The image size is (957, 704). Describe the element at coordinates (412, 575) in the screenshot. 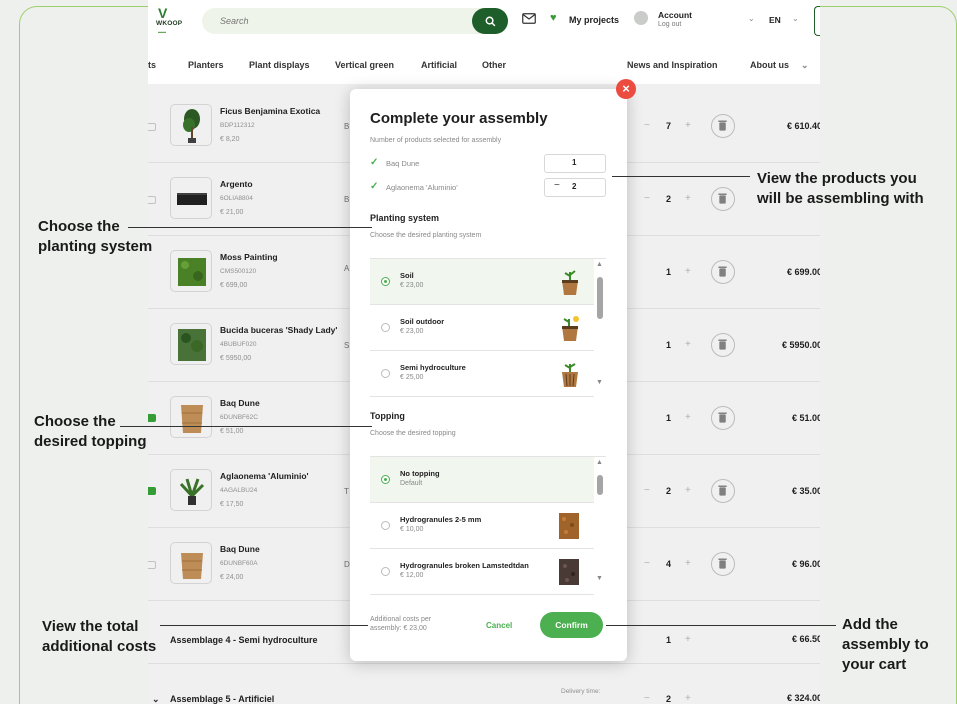

I see `option-price: € 12,00` at that location.